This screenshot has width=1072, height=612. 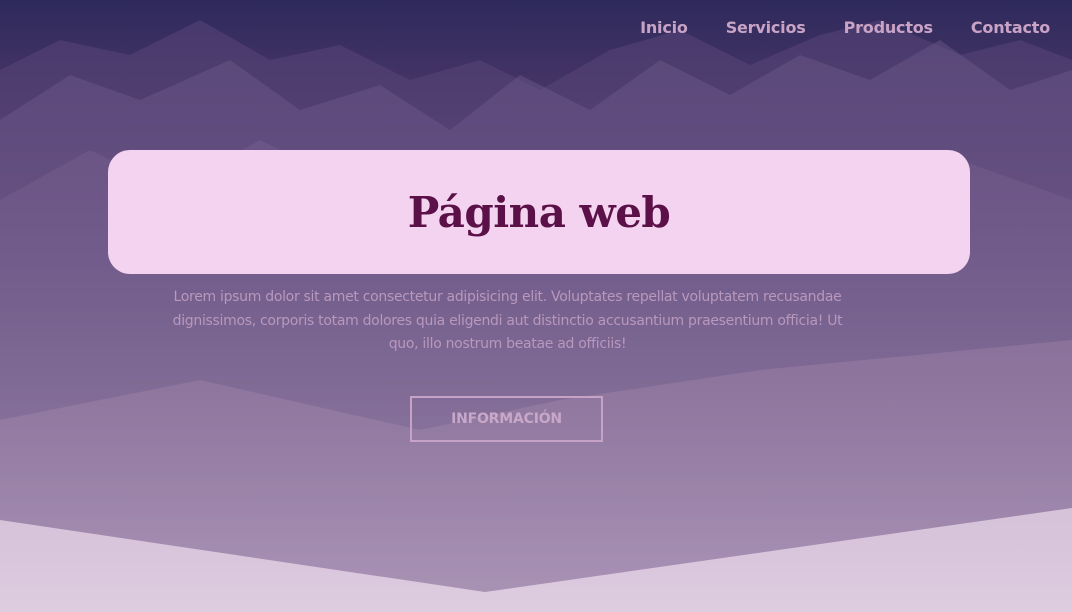 What do you see at coordinates (766, 27) in the screenshot?
I see `nav-link-servicios: Servicios` at bounding box center [766, 27].